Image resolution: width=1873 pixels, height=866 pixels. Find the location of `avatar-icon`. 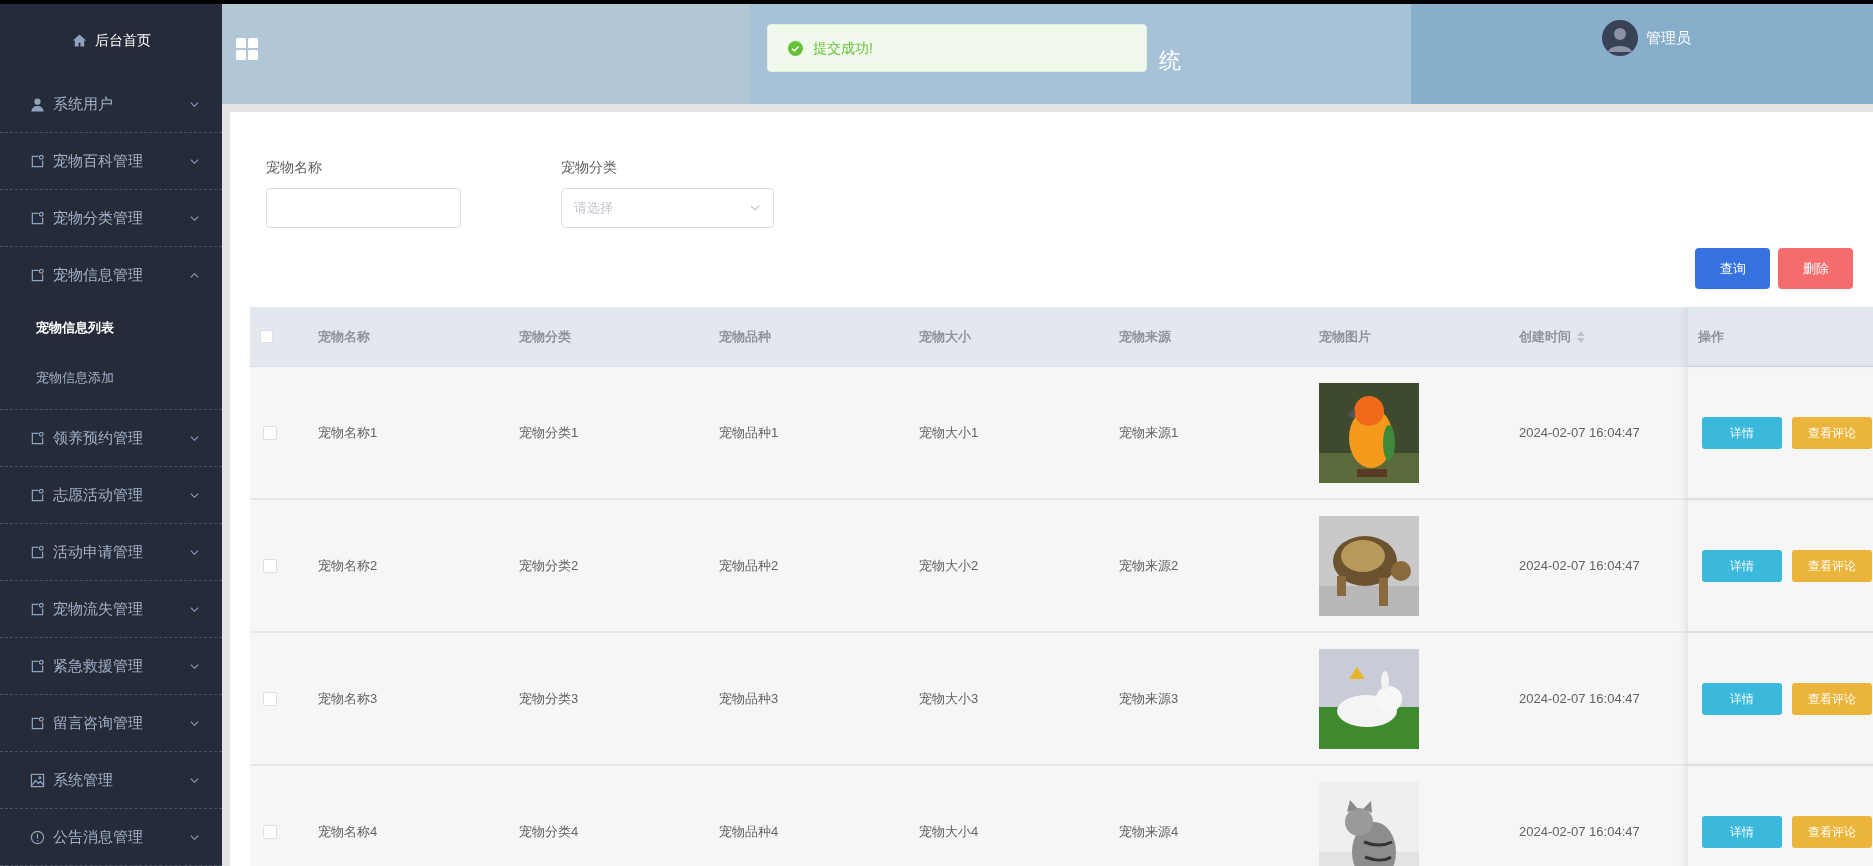

avatar-icon is located at coordinates (1620, 38).